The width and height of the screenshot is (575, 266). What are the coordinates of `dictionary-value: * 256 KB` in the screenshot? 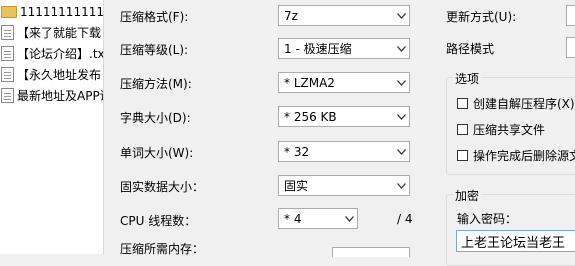 It's located at (310, 116).